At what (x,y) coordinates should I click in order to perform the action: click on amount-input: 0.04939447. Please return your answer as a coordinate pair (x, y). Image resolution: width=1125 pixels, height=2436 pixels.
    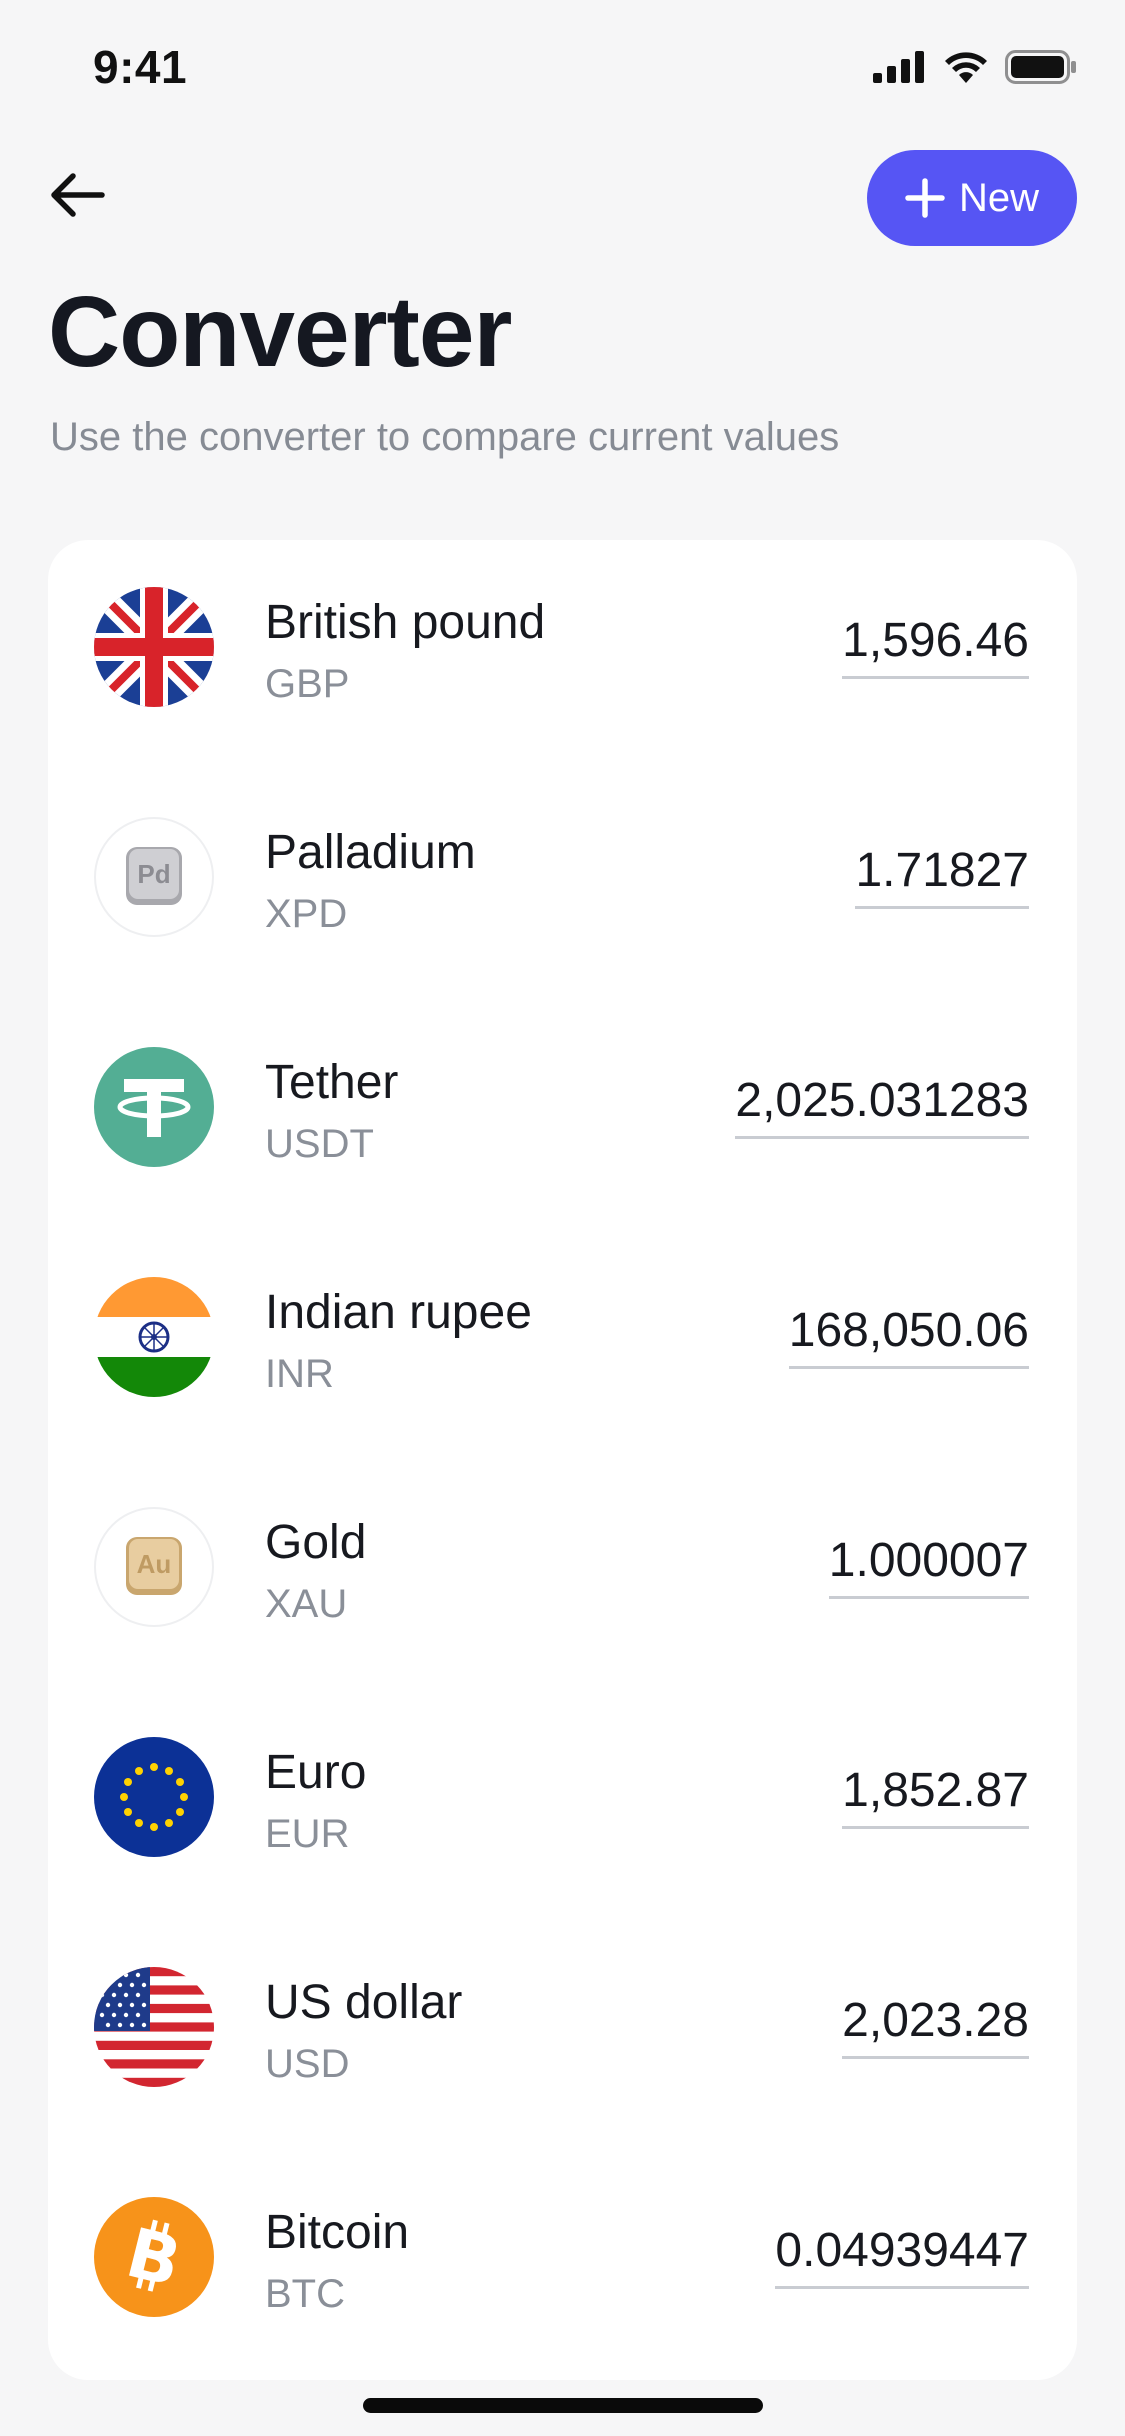
    Looking at the image, I should click on (902, 2256).